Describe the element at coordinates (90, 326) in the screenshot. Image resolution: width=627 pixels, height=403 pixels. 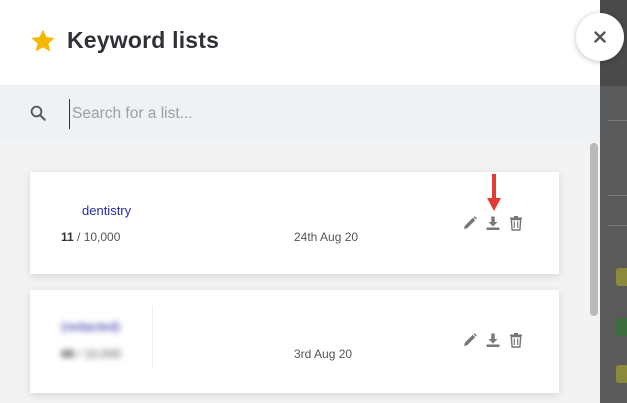
I see `list-name-redacted: (redacted)` at that location.